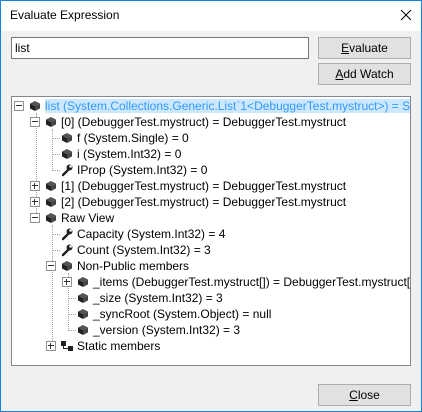 This screenshot has height=412, width=422. Describe the element at coordinates (167, 330) in the screenshot. I see `tree-label-version: _version (System.Int32) = 3` at that location.